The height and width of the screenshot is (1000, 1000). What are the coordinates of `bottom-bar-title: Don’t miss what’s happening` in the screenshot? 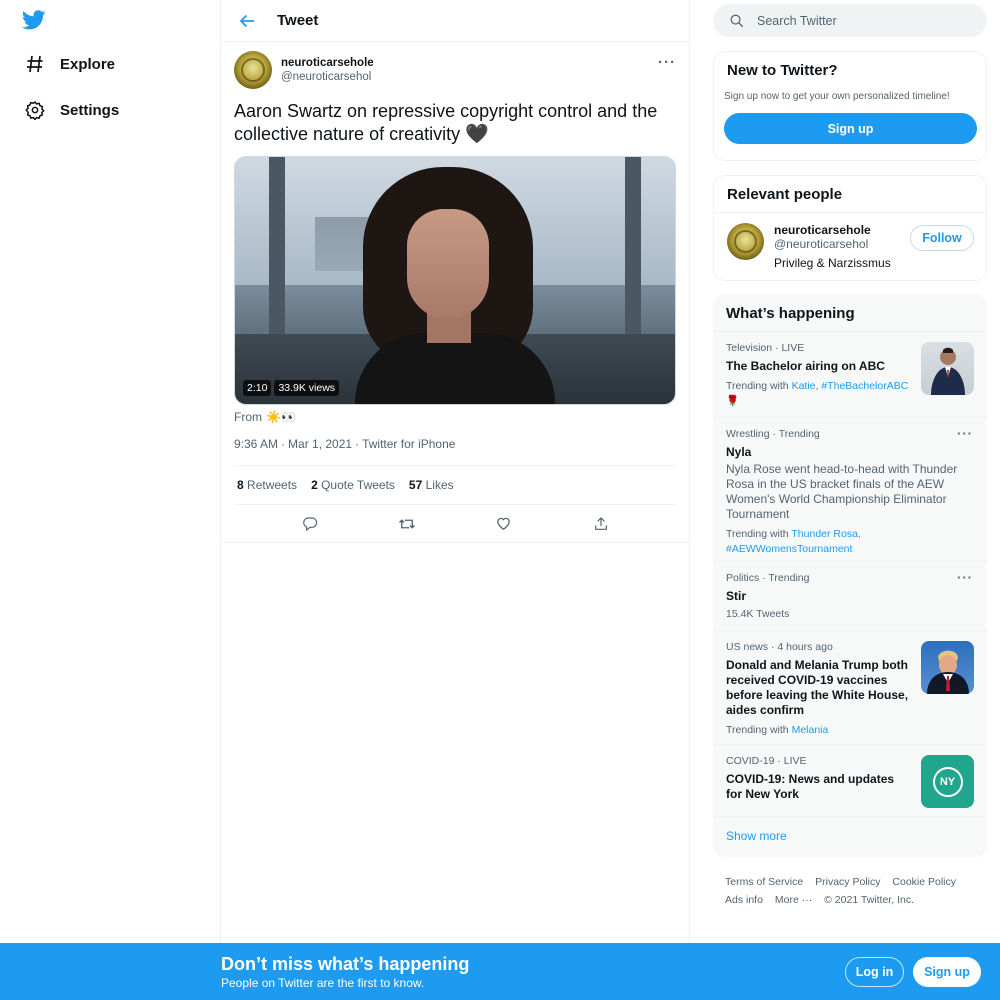 It's located at (345, 964).